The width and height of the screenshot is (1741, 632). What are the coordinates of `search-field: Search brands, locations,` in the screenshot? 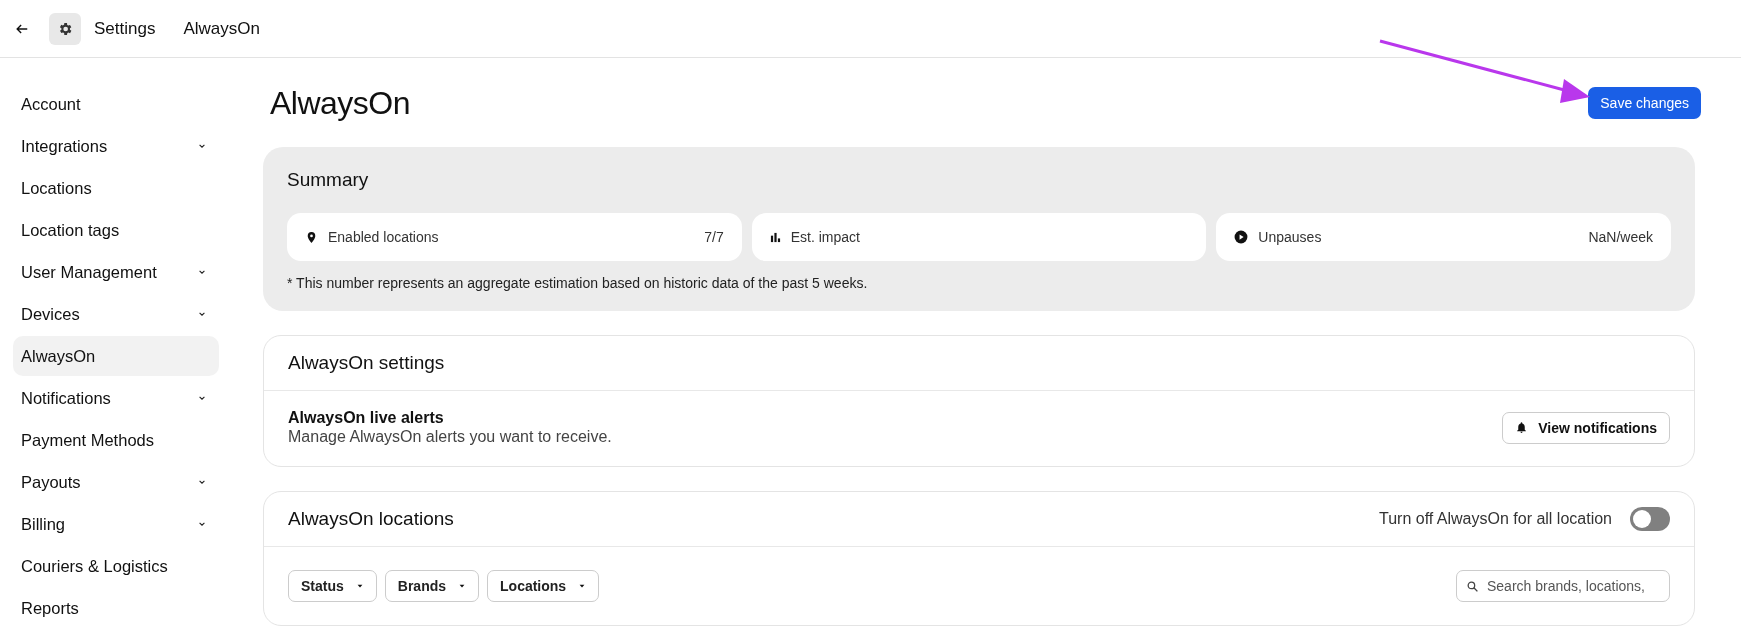 It's located at (1563, 586).